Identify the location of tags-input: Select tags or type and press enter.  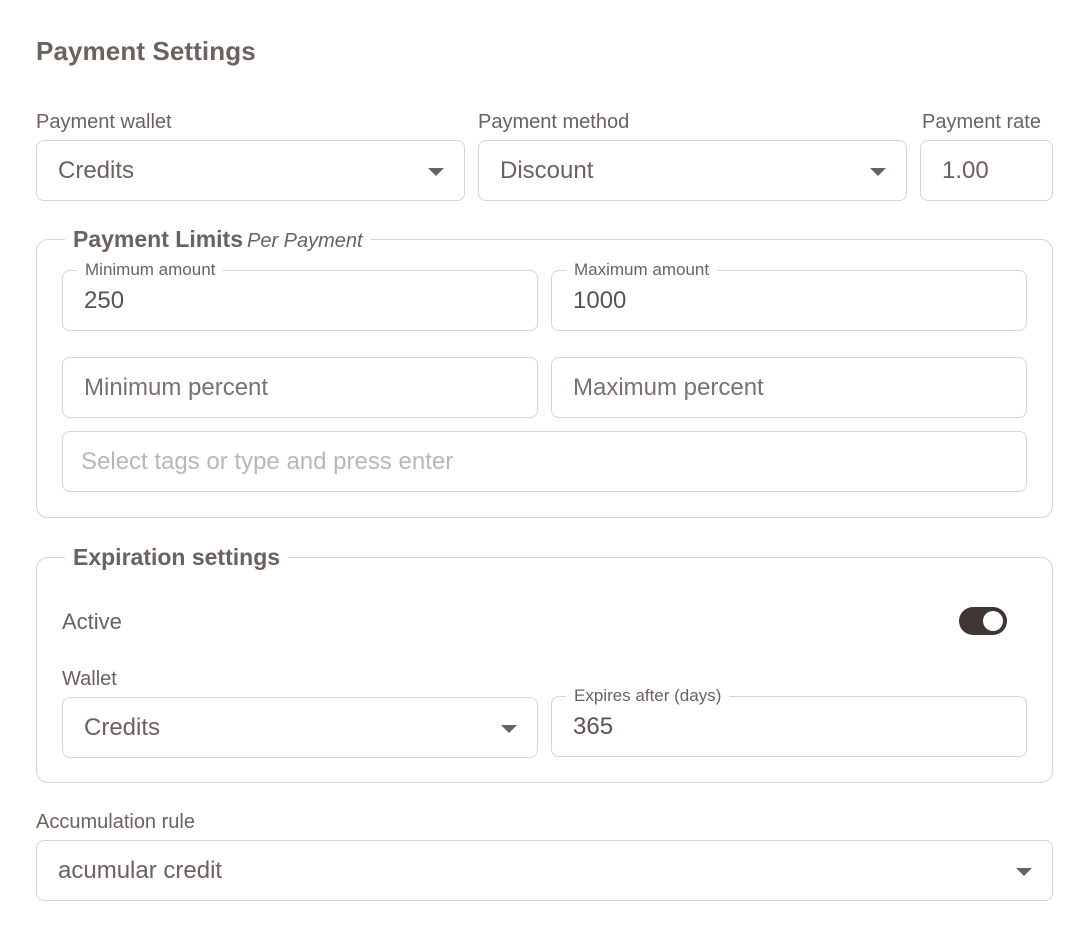
(544, 461).